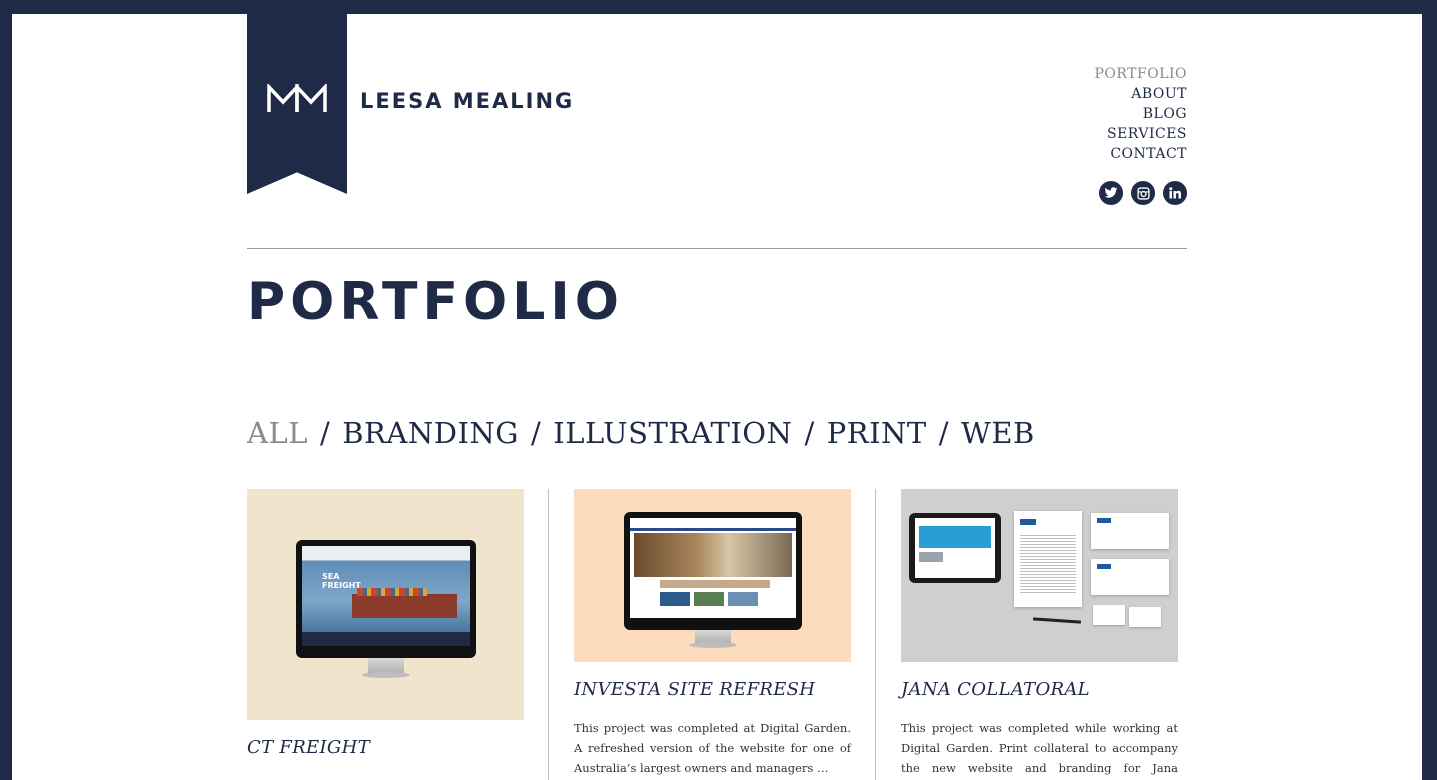 The height and width of the screenshot is (780, 1437). What do you see at coordinates (1140, 94) in the screenshot?
I see `nav-item-about: ABOUT` at bounding box center [1140, 94].